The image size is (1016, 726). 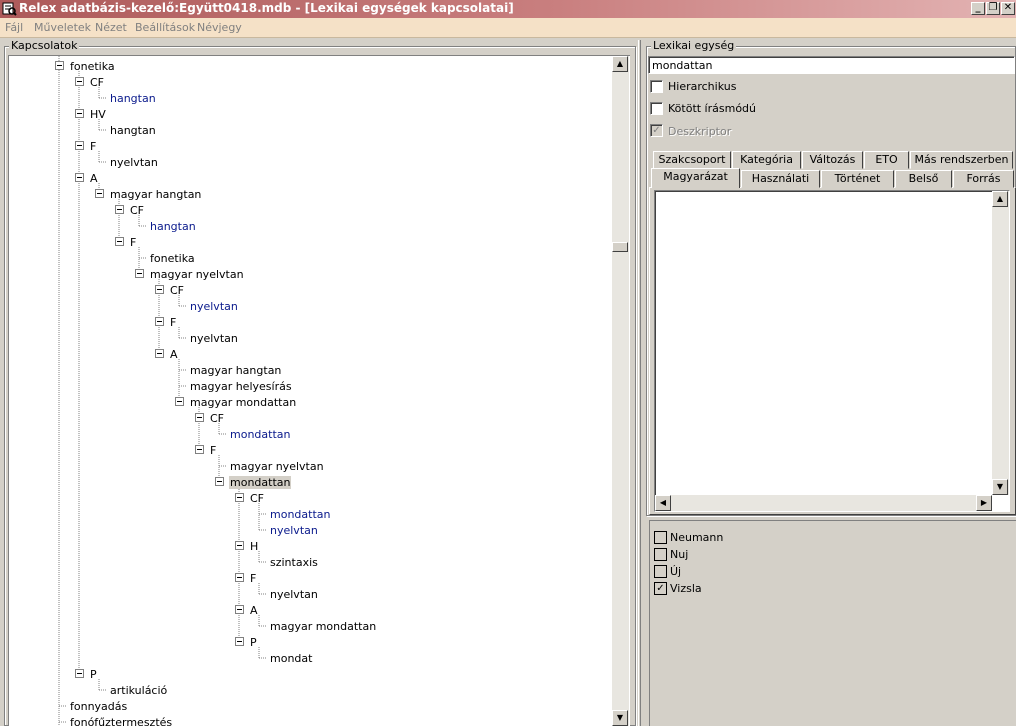 What do you see at coordinates (823, 503) in the screenshot?
I see `memo-horizontal-scrollbar: ◀ ▶` at bounding box center [823, 503].